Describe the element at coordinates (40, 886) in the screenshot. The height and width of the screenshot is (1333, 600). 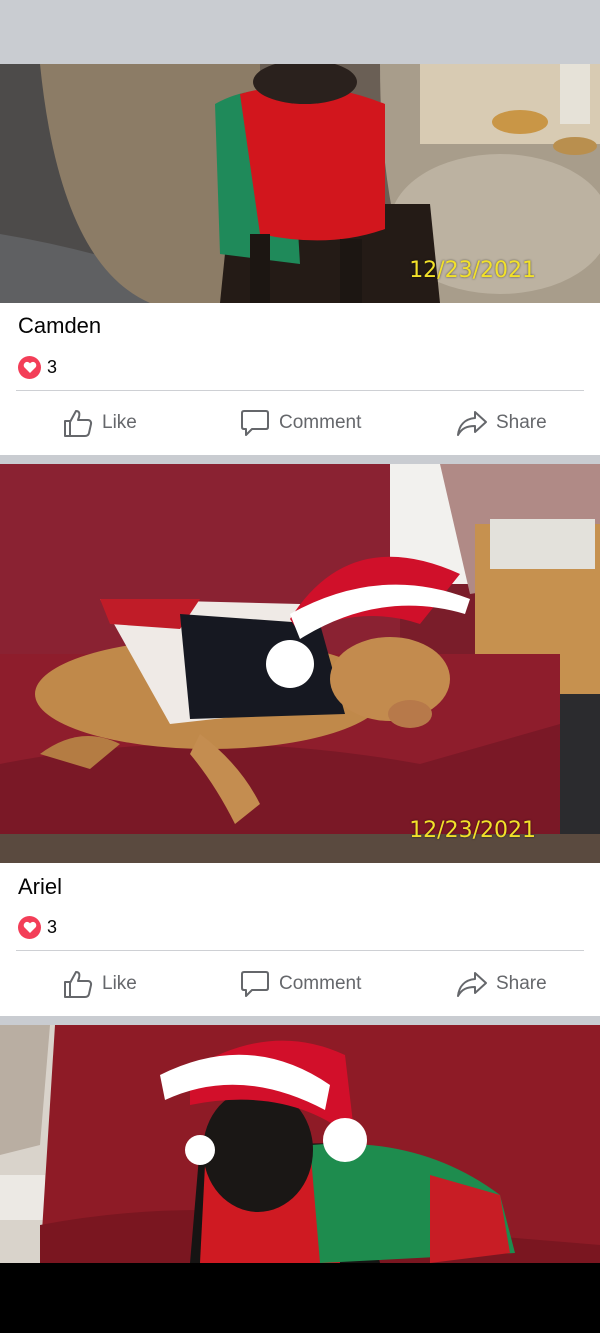
I see `post-caption: Ariel` at that location.